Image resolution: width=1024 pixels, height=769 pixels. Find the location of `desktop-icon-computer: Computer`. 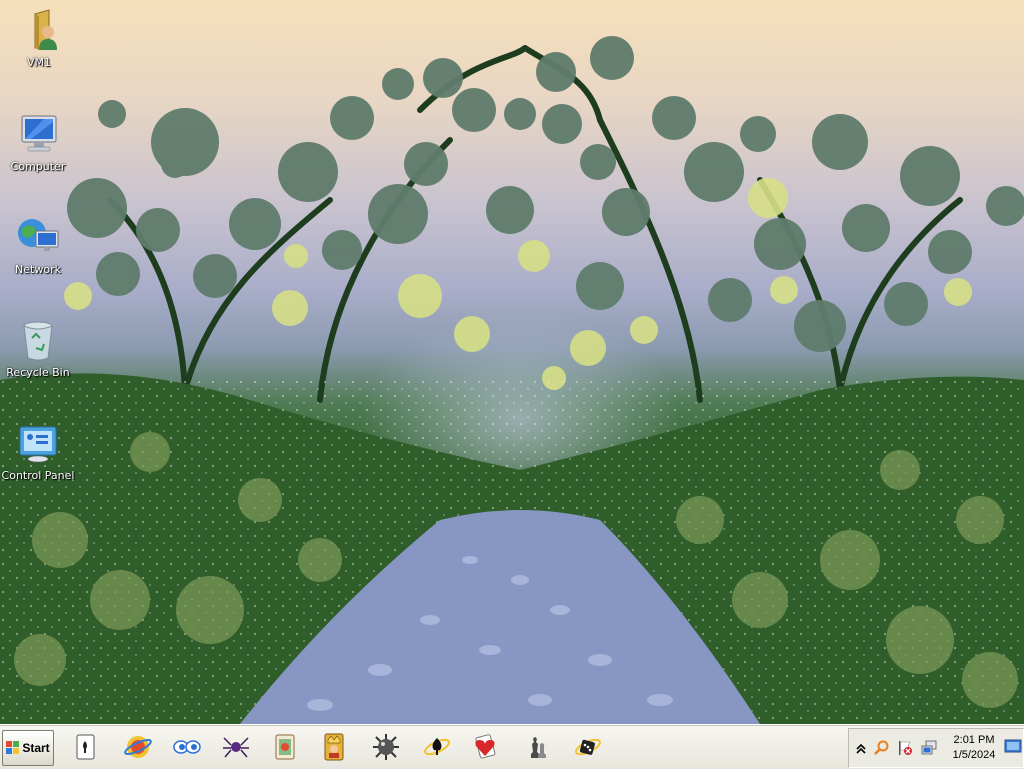

desktop-icon-computer: Computer is located at coordinates (38, 141).